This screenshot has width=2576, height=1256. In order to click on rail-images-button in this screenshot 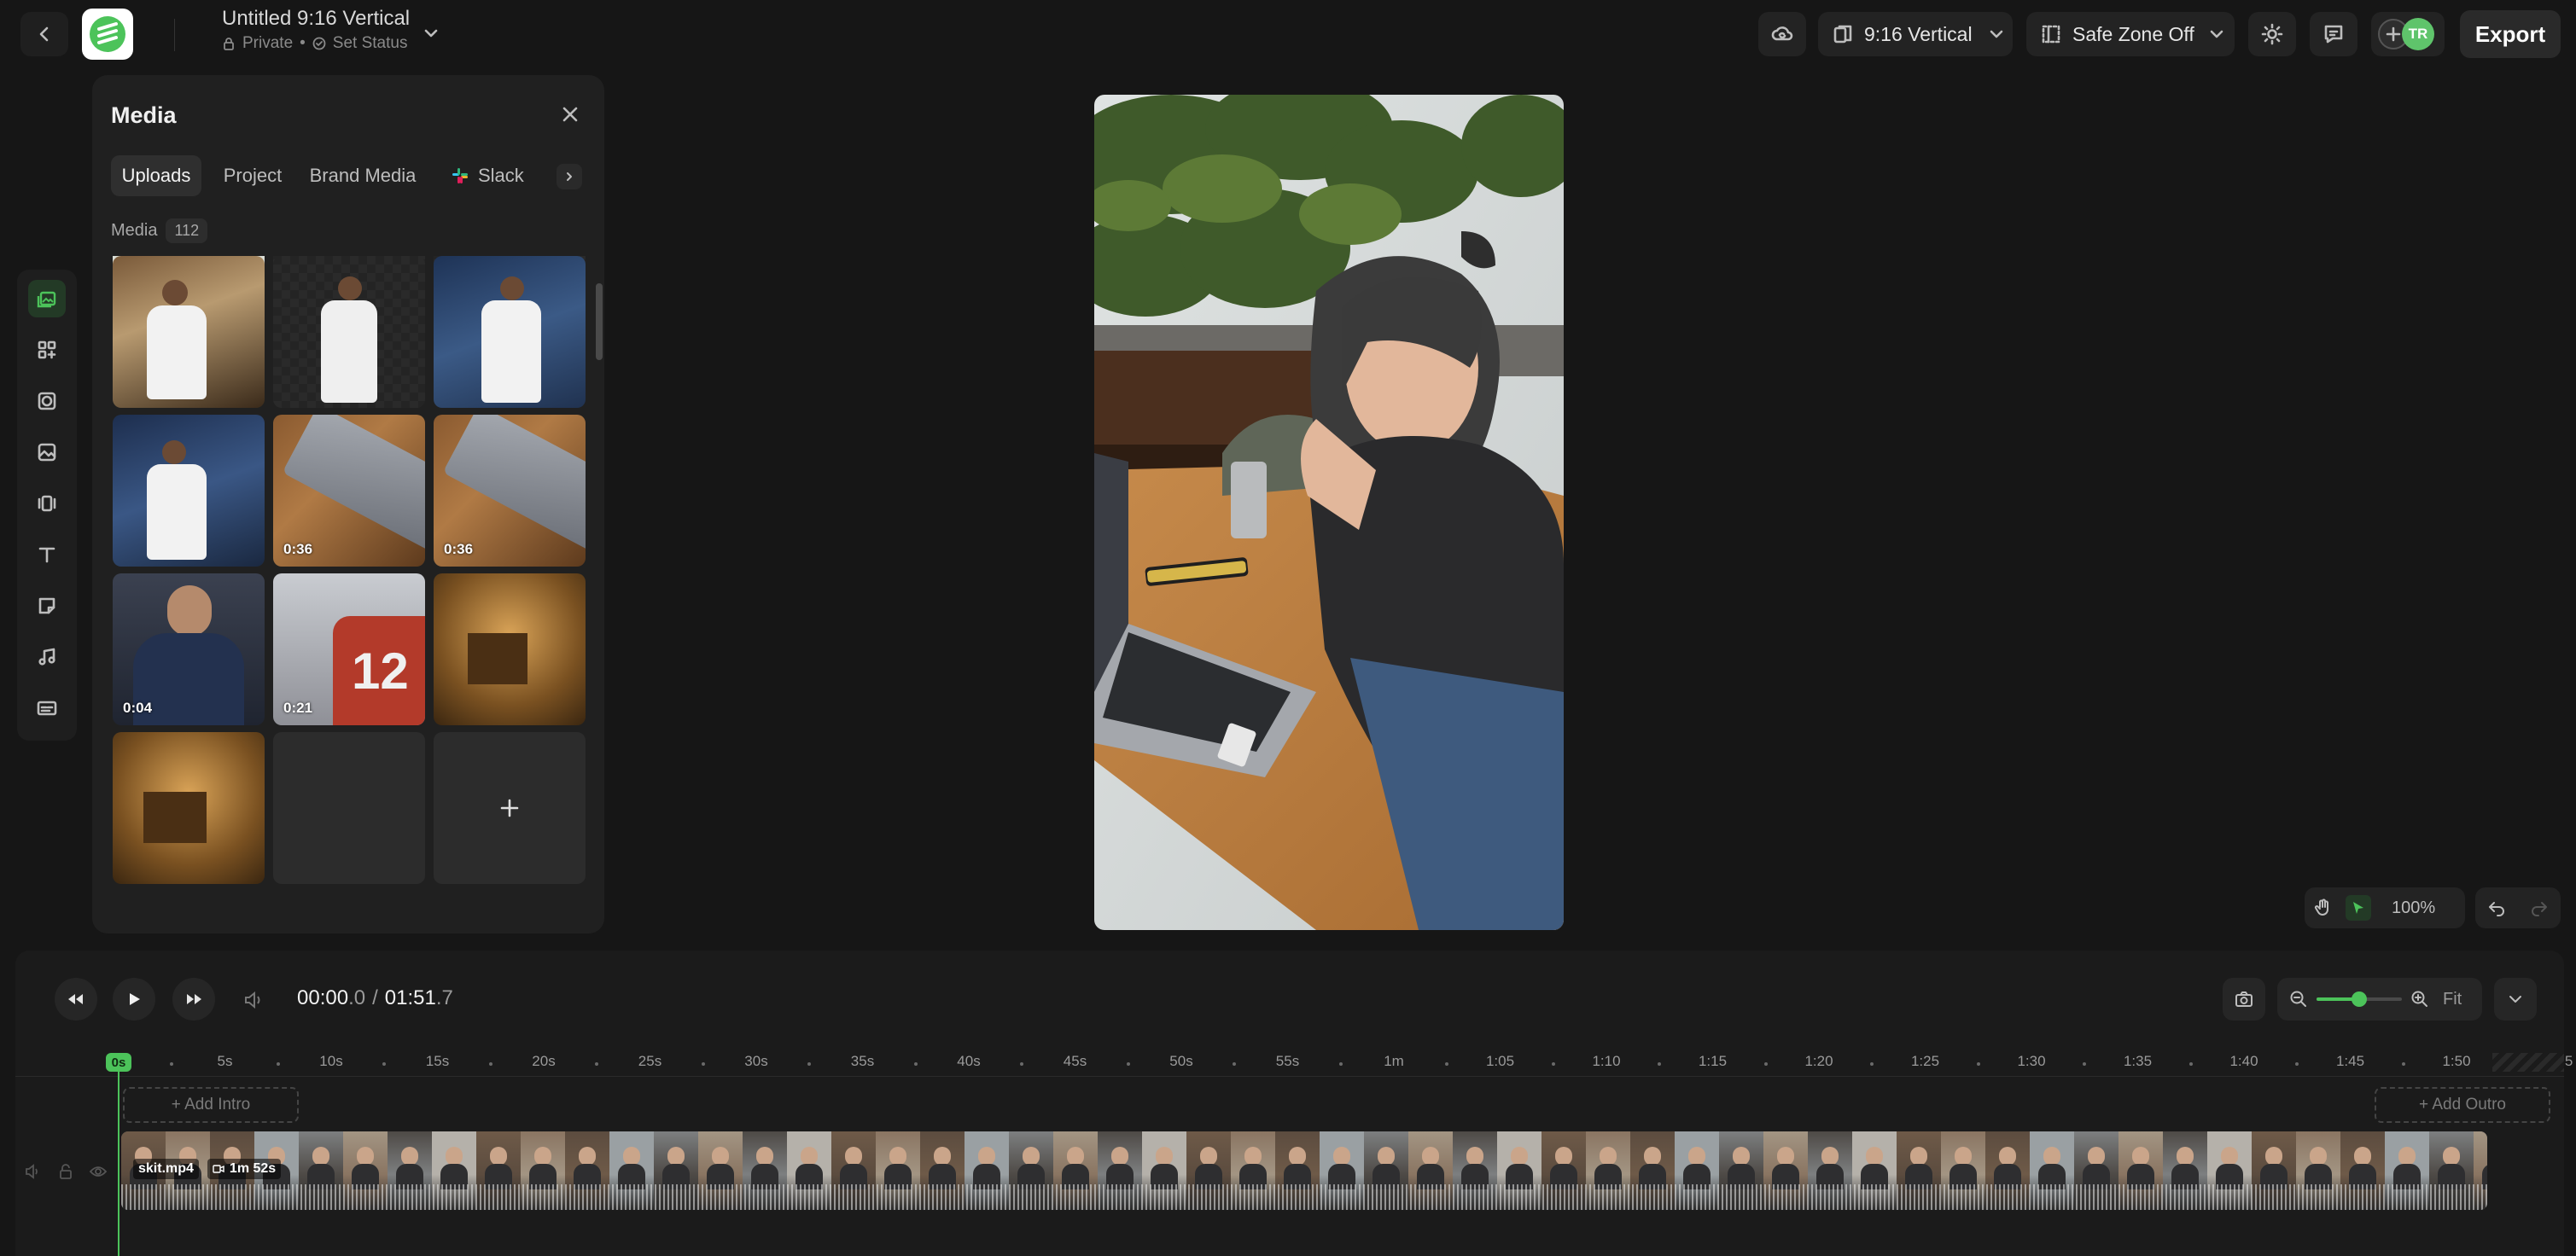, I will do `click(47, 452)`.